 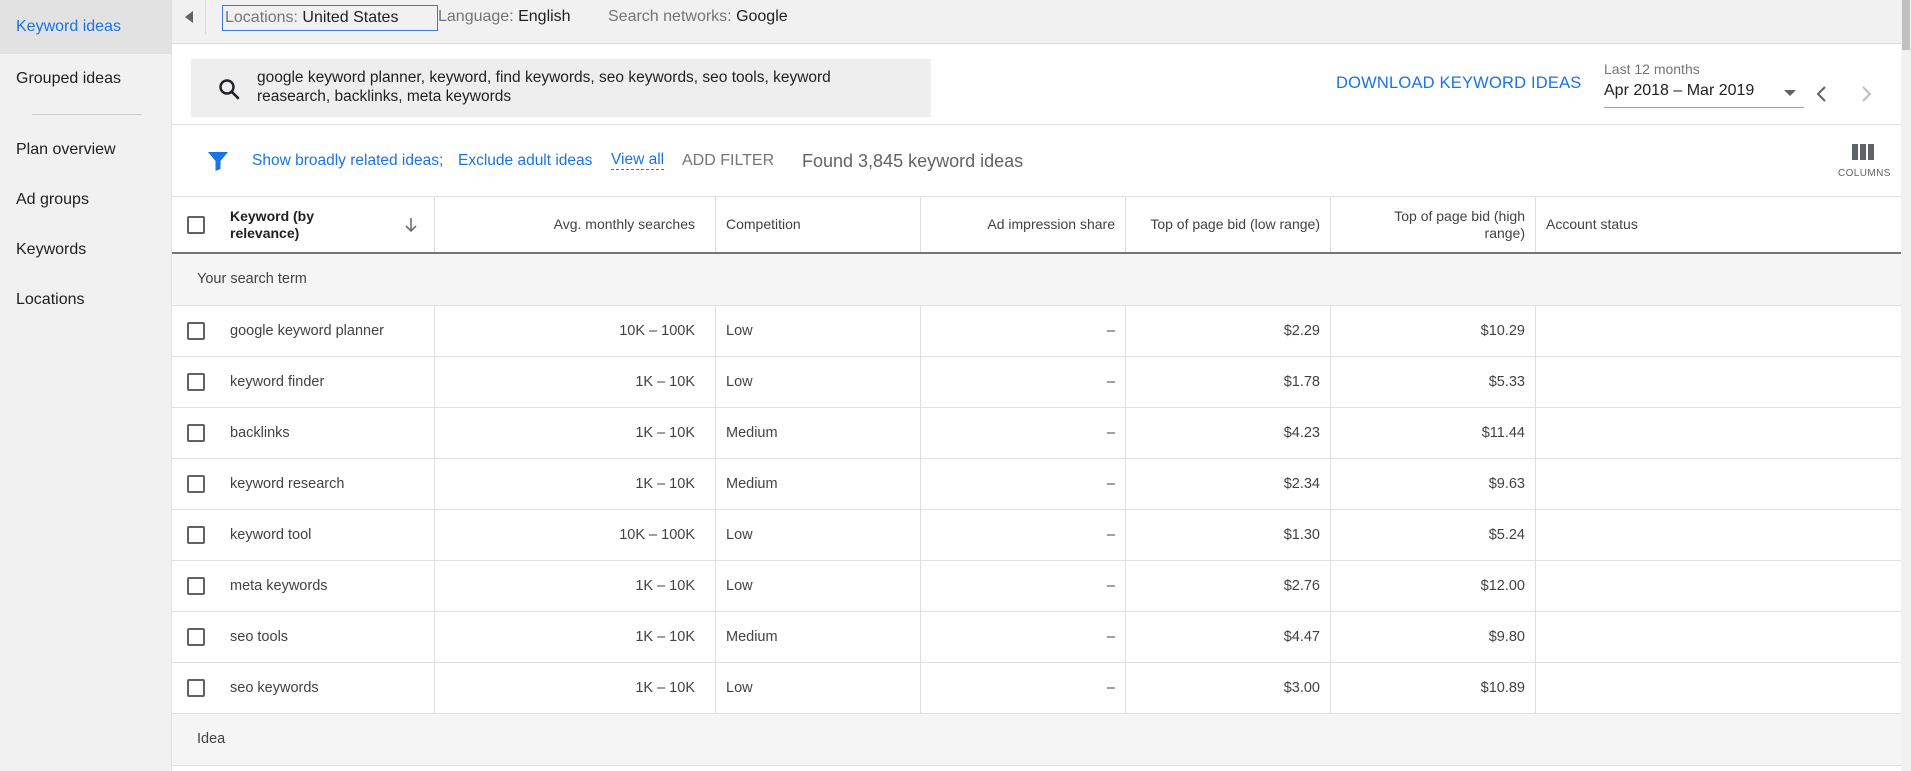 I want to click on sidebar-item-keyword-ideas: Keyword ideas, so click(x=85, y=27).